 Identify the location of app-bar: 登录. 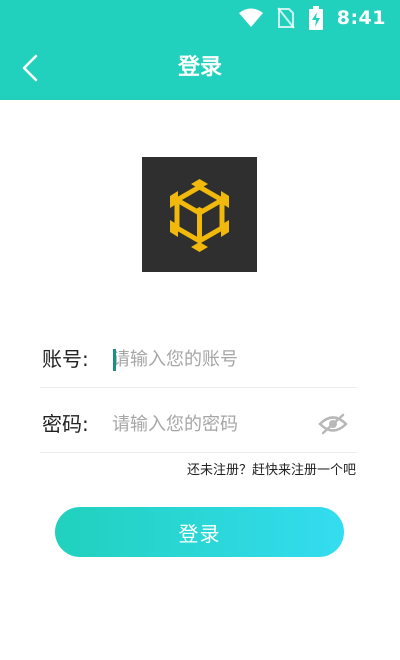
(200, 68).